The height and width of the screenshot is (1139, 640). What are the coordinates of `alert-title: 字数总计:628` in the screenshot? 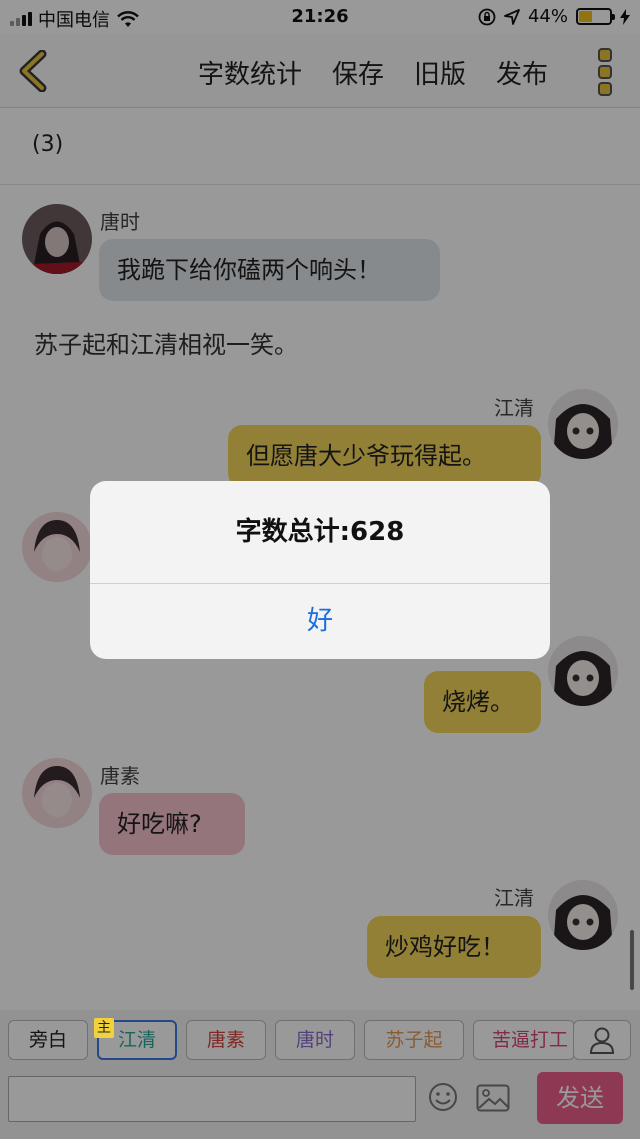 It's located at (320, 532).